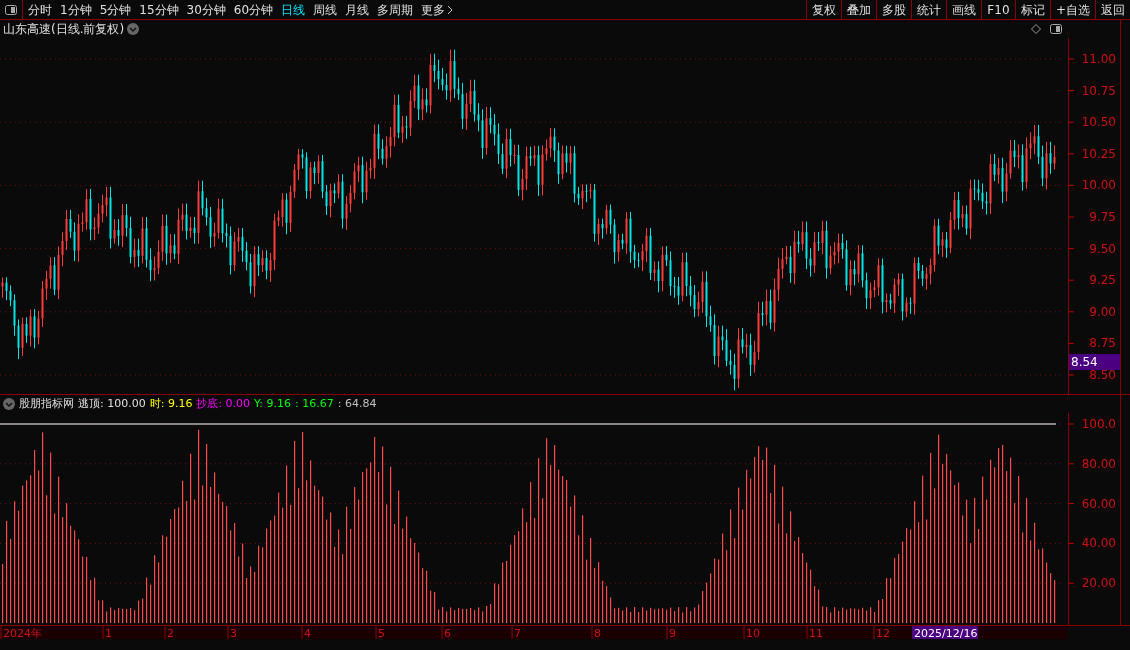 The width and height of the screenshot is (1130, 650). What do you see at coordinates (1098, 90) in the screenshot?
I see `price-axis-label: 10.75` at bounding box center [1098, 90].